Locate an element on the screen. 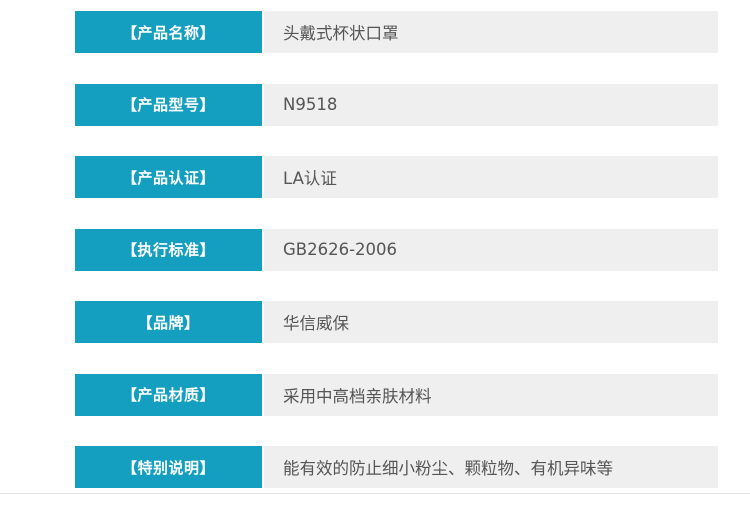 The width and height of the screenshot is (750, 519). spec-label: 【产品材质】 is located at coordinates (168, 394).